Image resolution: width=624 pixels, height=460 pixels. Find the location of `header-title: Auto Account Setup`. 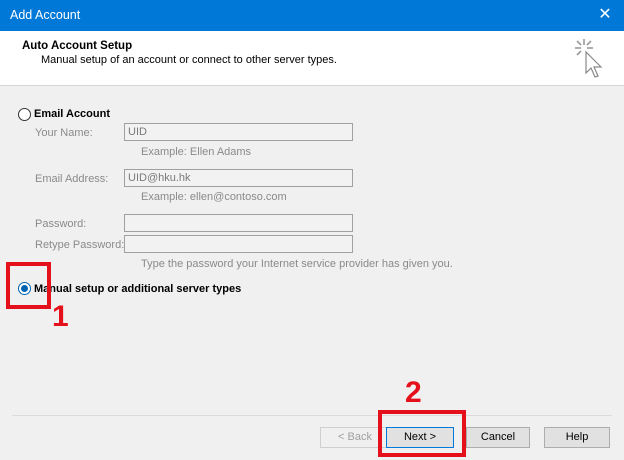

header-title: Auto Account Setup is located at coordinates (77, 46).